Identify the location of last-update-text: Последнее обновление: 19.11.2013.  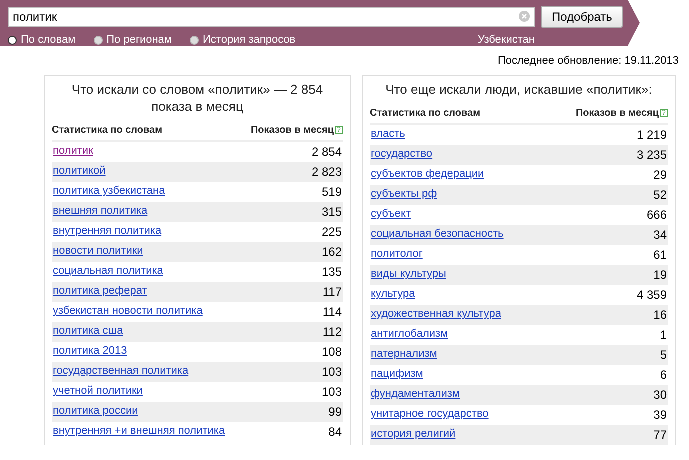
(588, 61).